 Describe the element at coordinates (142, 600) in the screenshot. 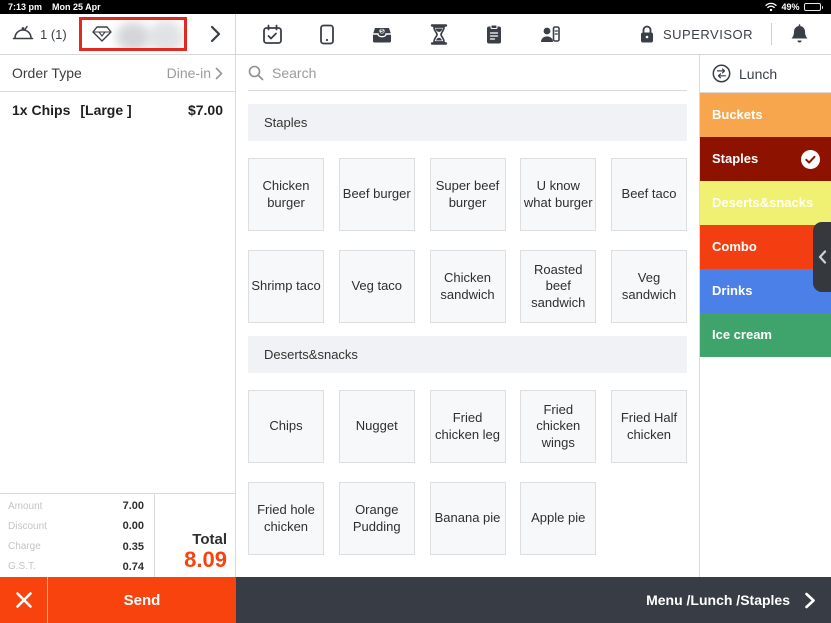

I see `send-button: Send` at that location.